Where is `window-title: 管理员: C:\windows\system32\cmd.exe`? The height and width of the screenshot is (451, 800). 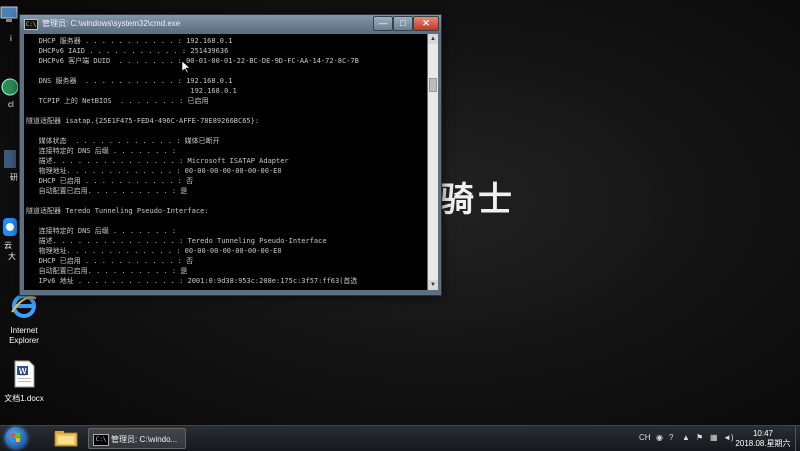
window-title: 管理员: C:\windows\system32\cmd.exe is located at coordinates (111, 23).